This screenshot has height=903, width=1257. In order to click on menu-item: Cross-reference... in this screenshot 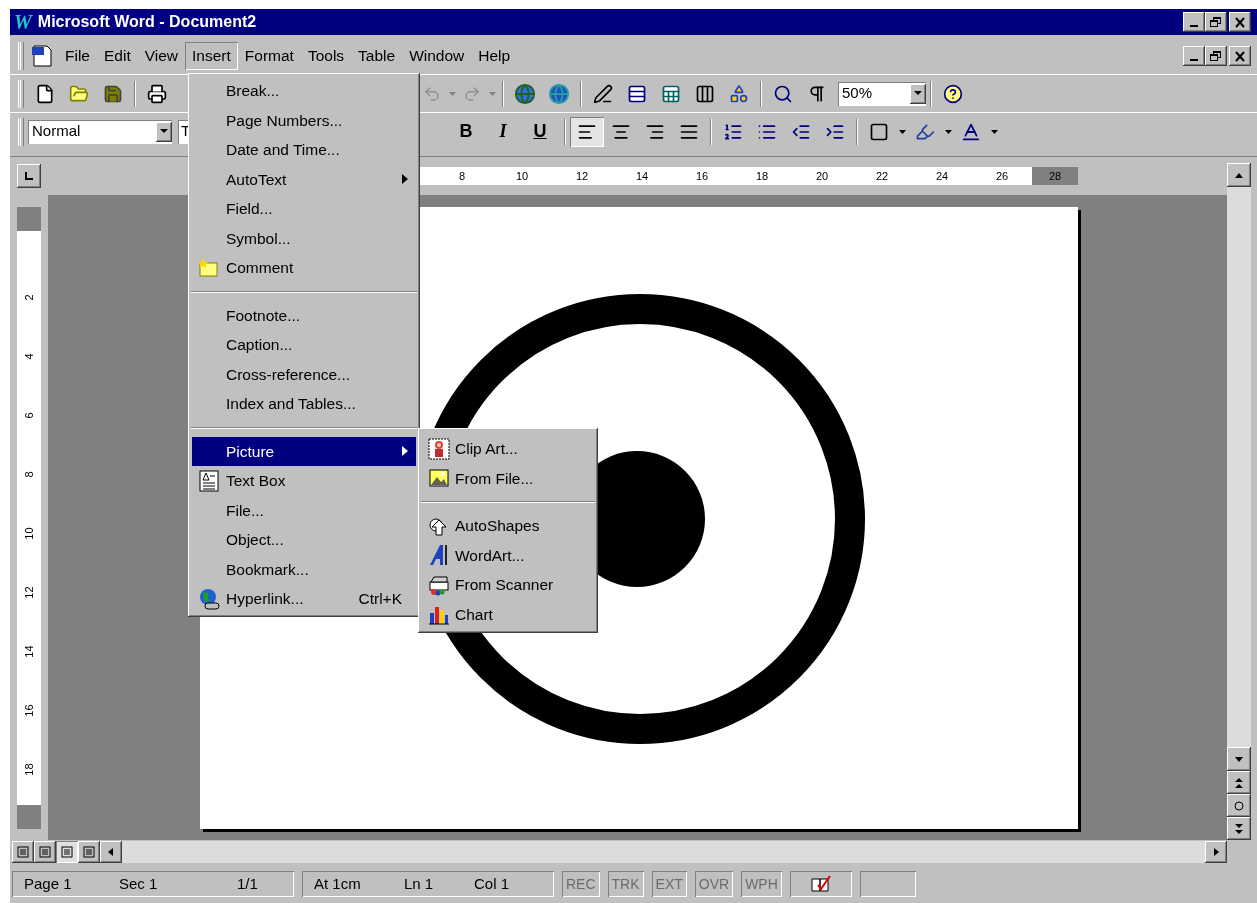, I will do `click(304, 374)`.